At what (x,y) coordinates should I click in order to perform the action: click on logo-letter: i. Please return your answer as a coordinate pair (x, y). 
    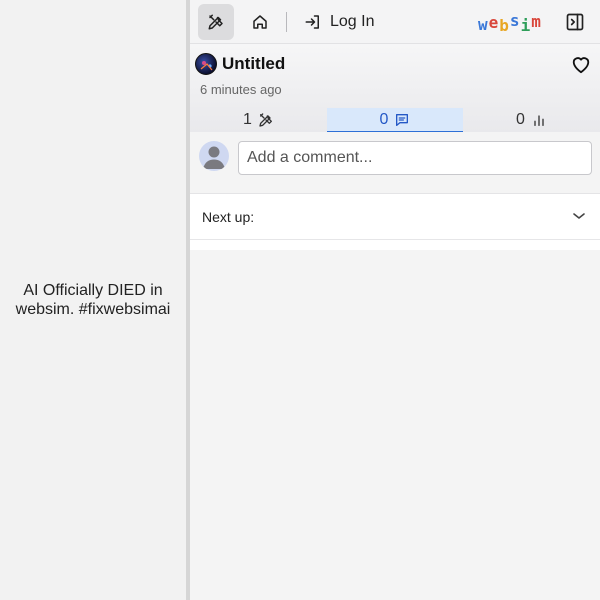
    Looking at the image, I should click on (526, 25).